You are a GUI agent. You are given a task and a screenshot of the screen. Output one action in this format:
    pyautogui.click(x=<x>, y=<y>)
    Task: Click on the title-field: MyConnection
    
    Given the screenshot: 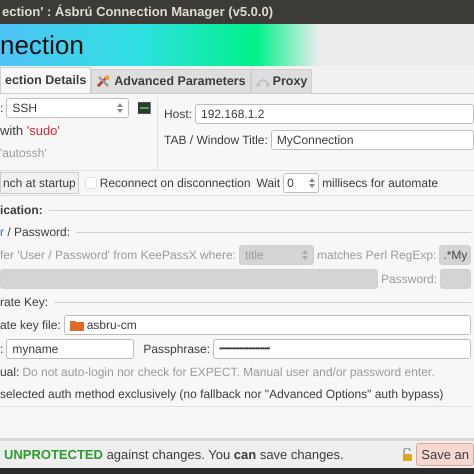 What is the action you would take?
    pyautogui.click(x=372, y=140)
    